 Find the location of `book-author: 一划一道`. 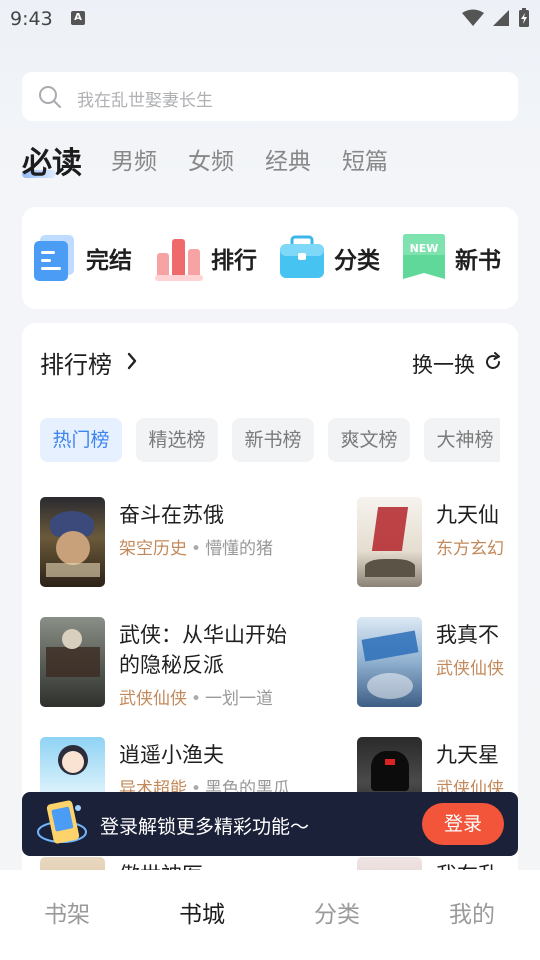

book-author: 一划一道 is located at coordinates (239, 699).